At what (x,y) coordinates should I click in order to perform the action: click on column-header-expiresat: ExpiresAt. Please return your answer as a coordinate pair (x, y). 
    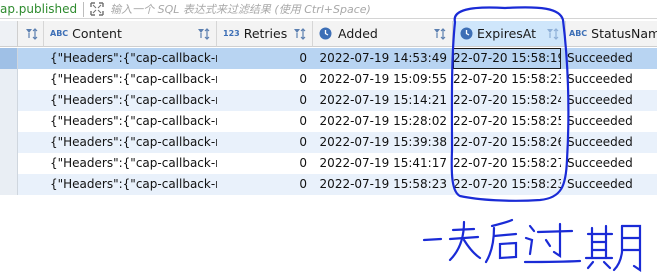
    Looking at the image, I should click on (509, 34).